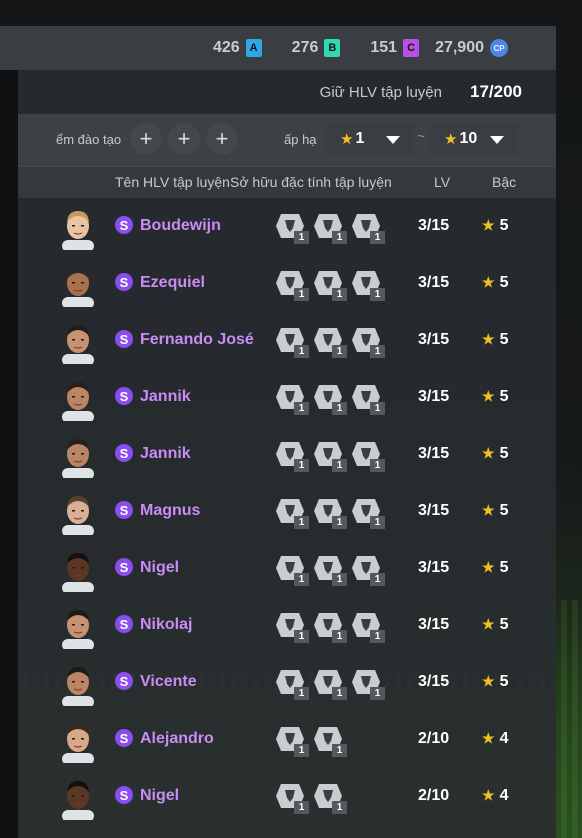 This screenshot has width=582, height=838. Describe the element at coordinates (370, 139) in the screenshot. I see `rank-from-select: ★ 1` at that location.